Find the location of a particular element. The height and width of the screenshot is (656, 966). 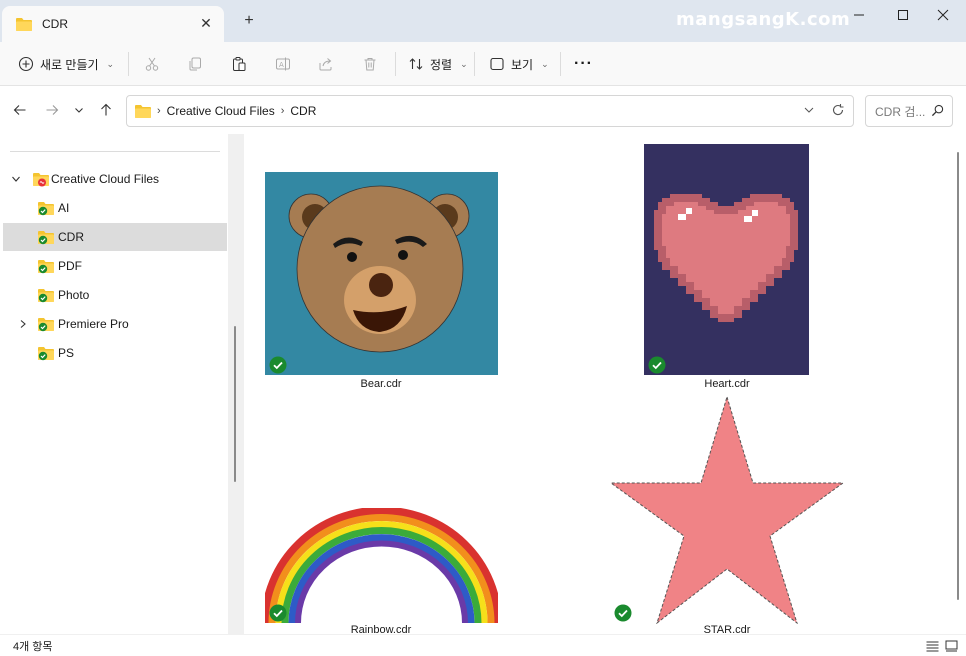

more-options-button: ··· is located at coordinates (583, 64).